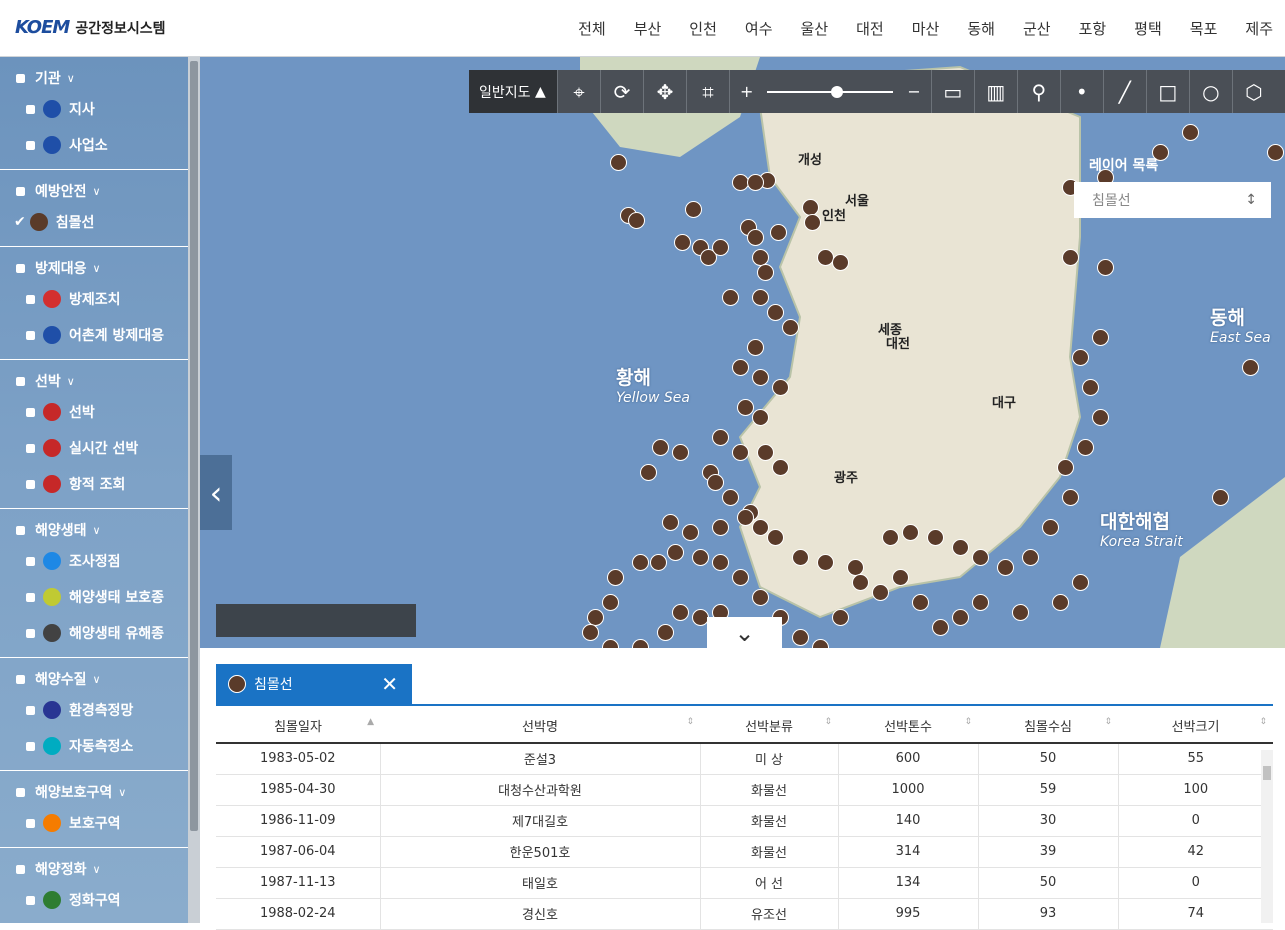  What do you see at coordinates (1267, 836) in the screenshot?
I see `table-scrollbar` at bounding box center [1267, 836].